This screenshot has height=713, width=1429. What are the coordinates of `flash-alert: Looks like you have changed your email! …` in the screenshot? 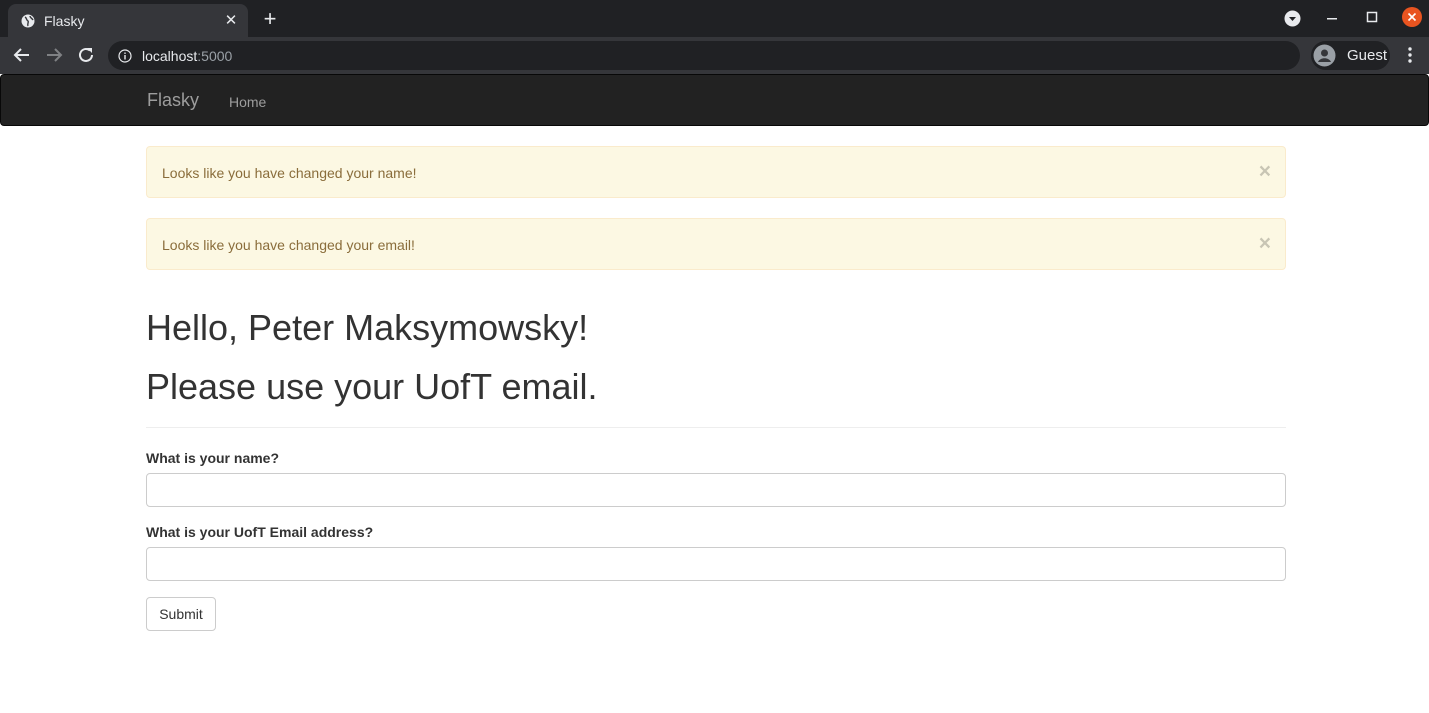 It's located at (716, 244).